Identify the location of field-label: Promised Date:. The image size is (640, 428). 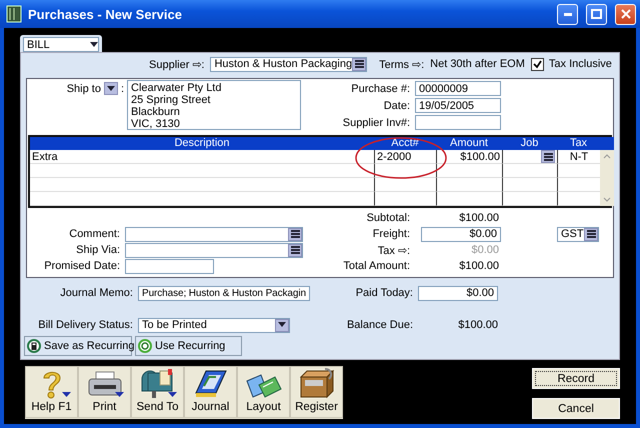
(82, 266).